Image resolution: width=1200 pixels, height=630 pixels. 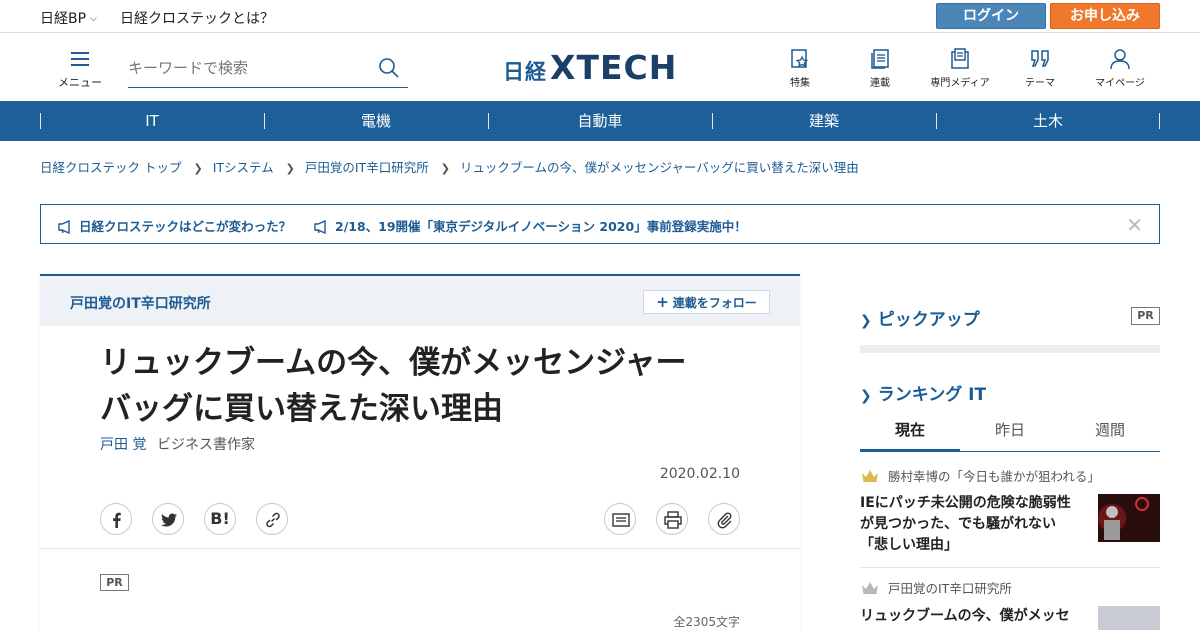 What do you see at coordinates (525, 72) in the screenshot?
I see `logo-prefix: 日経` at bounding box center [525, 72].